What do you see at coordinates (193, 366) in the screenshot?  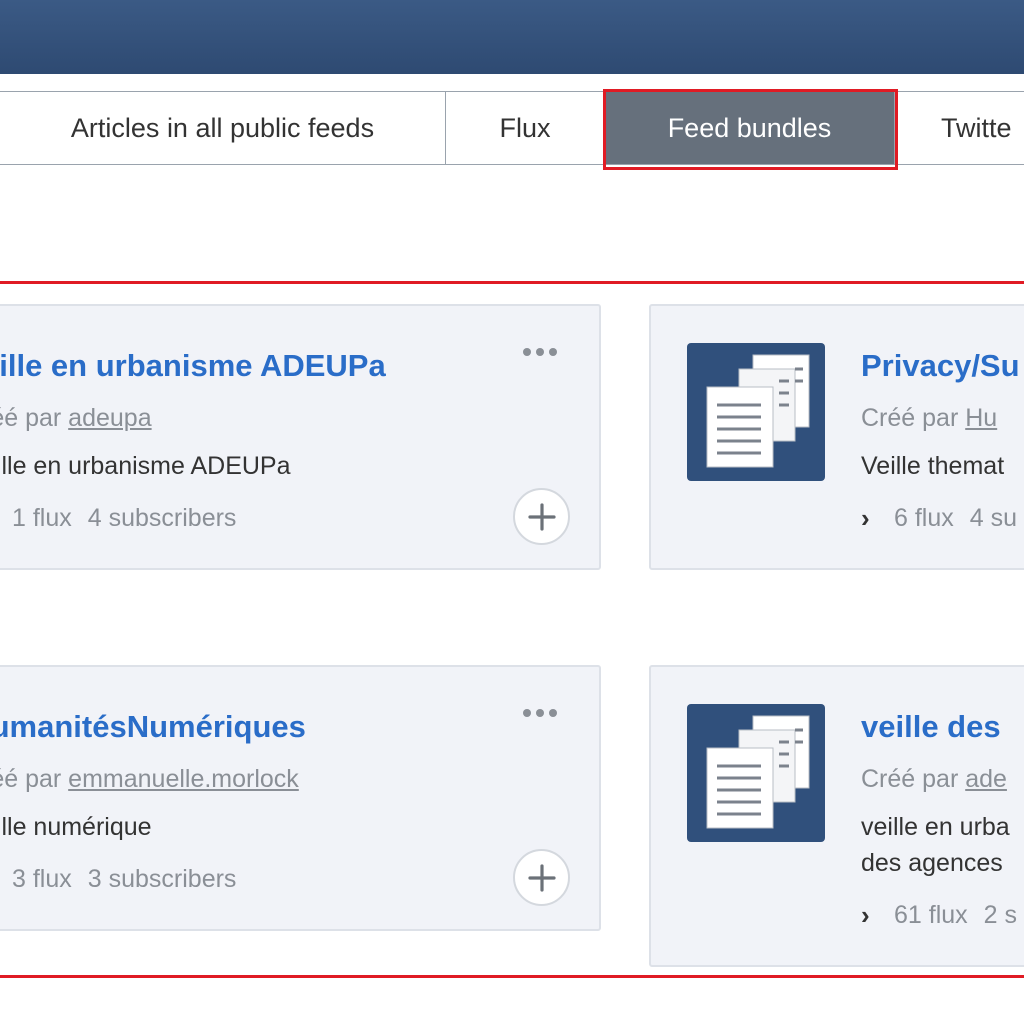 I see `bundle-title: eille en urbanisme ADEUPa` at bounding box center [193, 366].